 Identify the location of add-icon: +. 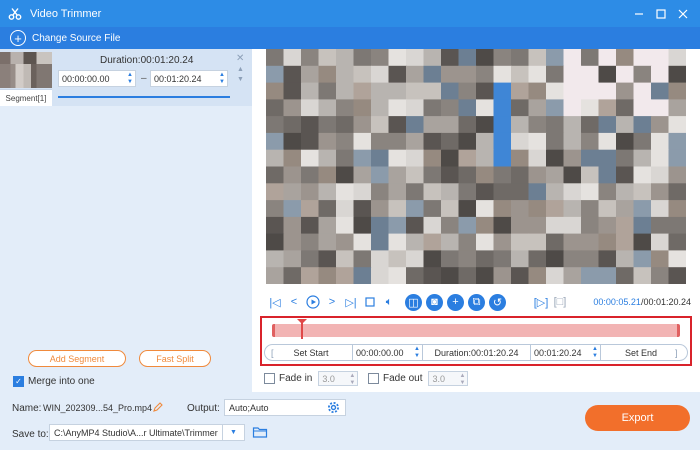
(455, 302).